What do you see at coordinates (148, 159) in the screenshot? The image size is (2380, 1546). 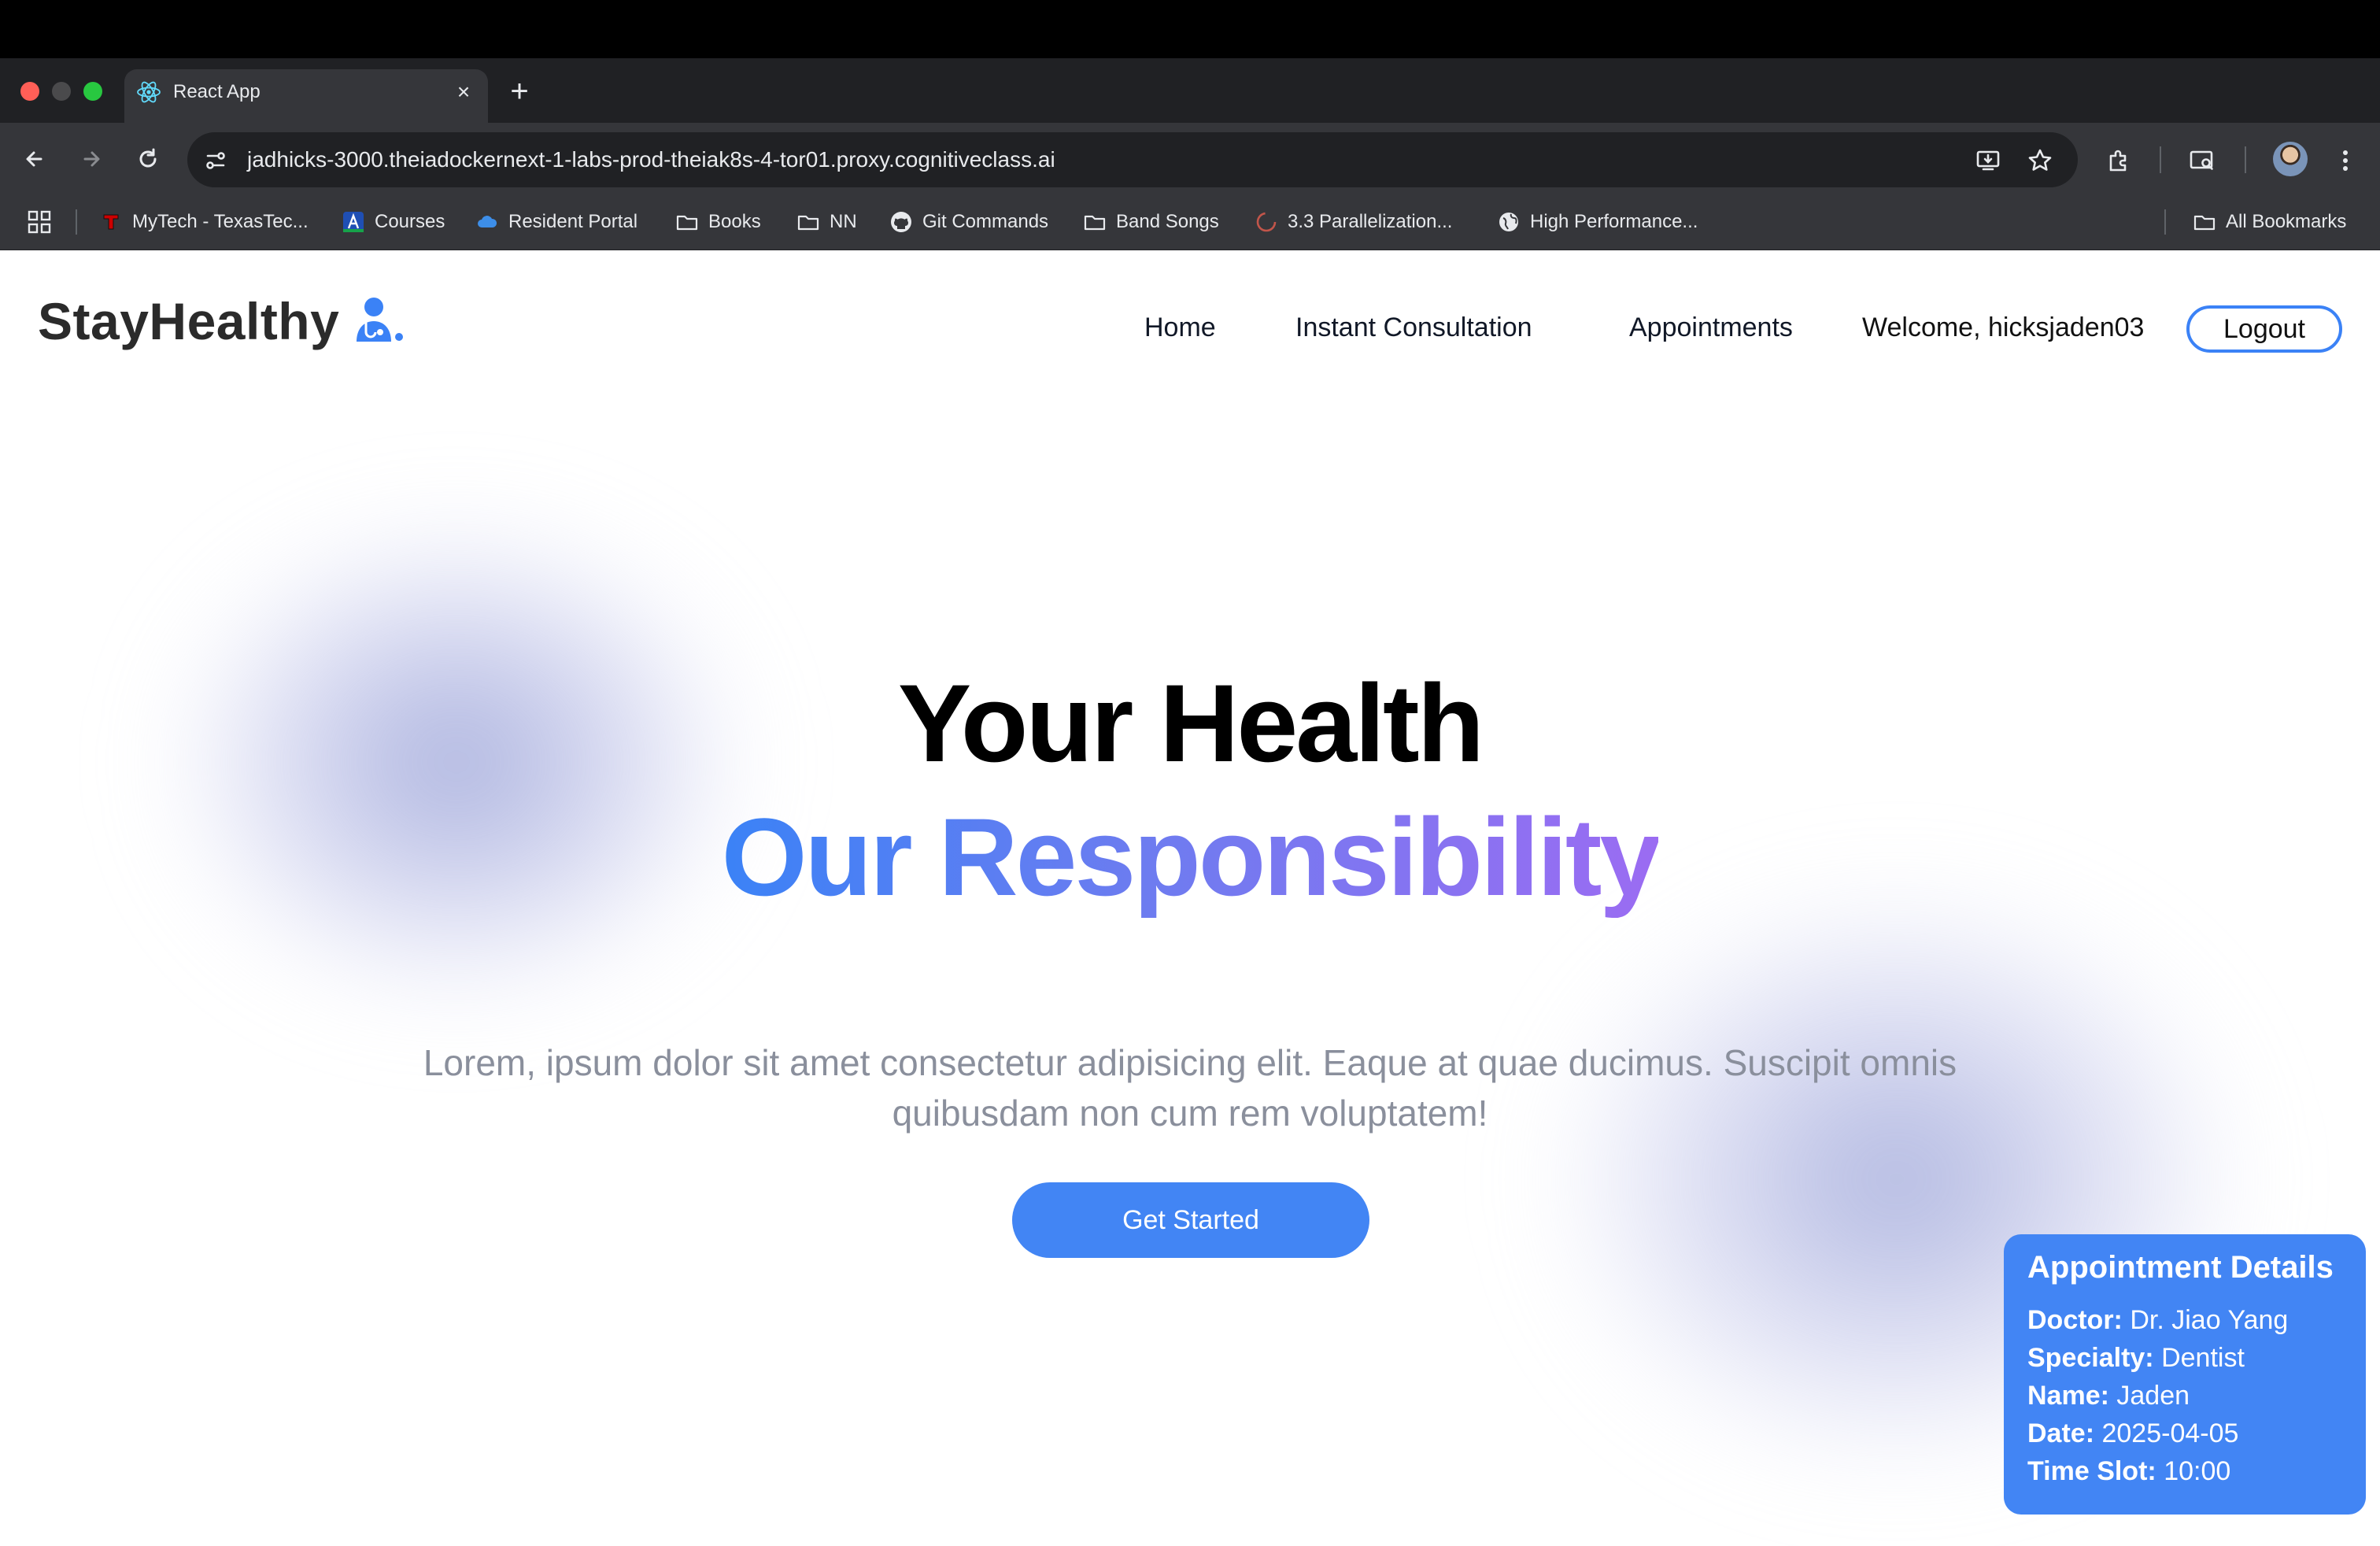 I see `reload-icon` at bounding box center [148, 159].